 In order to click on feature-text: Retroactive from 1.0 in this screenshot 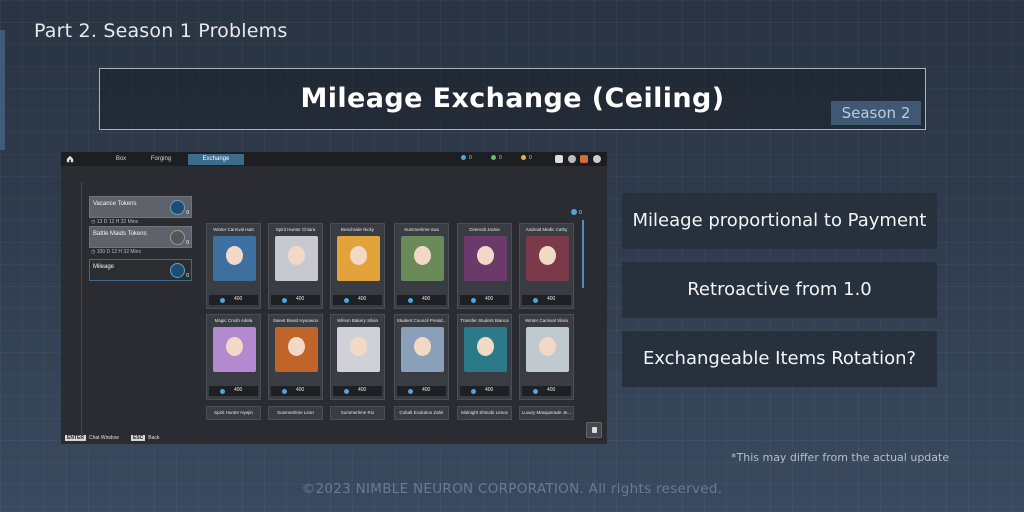, I will do `click(779, 289)`.